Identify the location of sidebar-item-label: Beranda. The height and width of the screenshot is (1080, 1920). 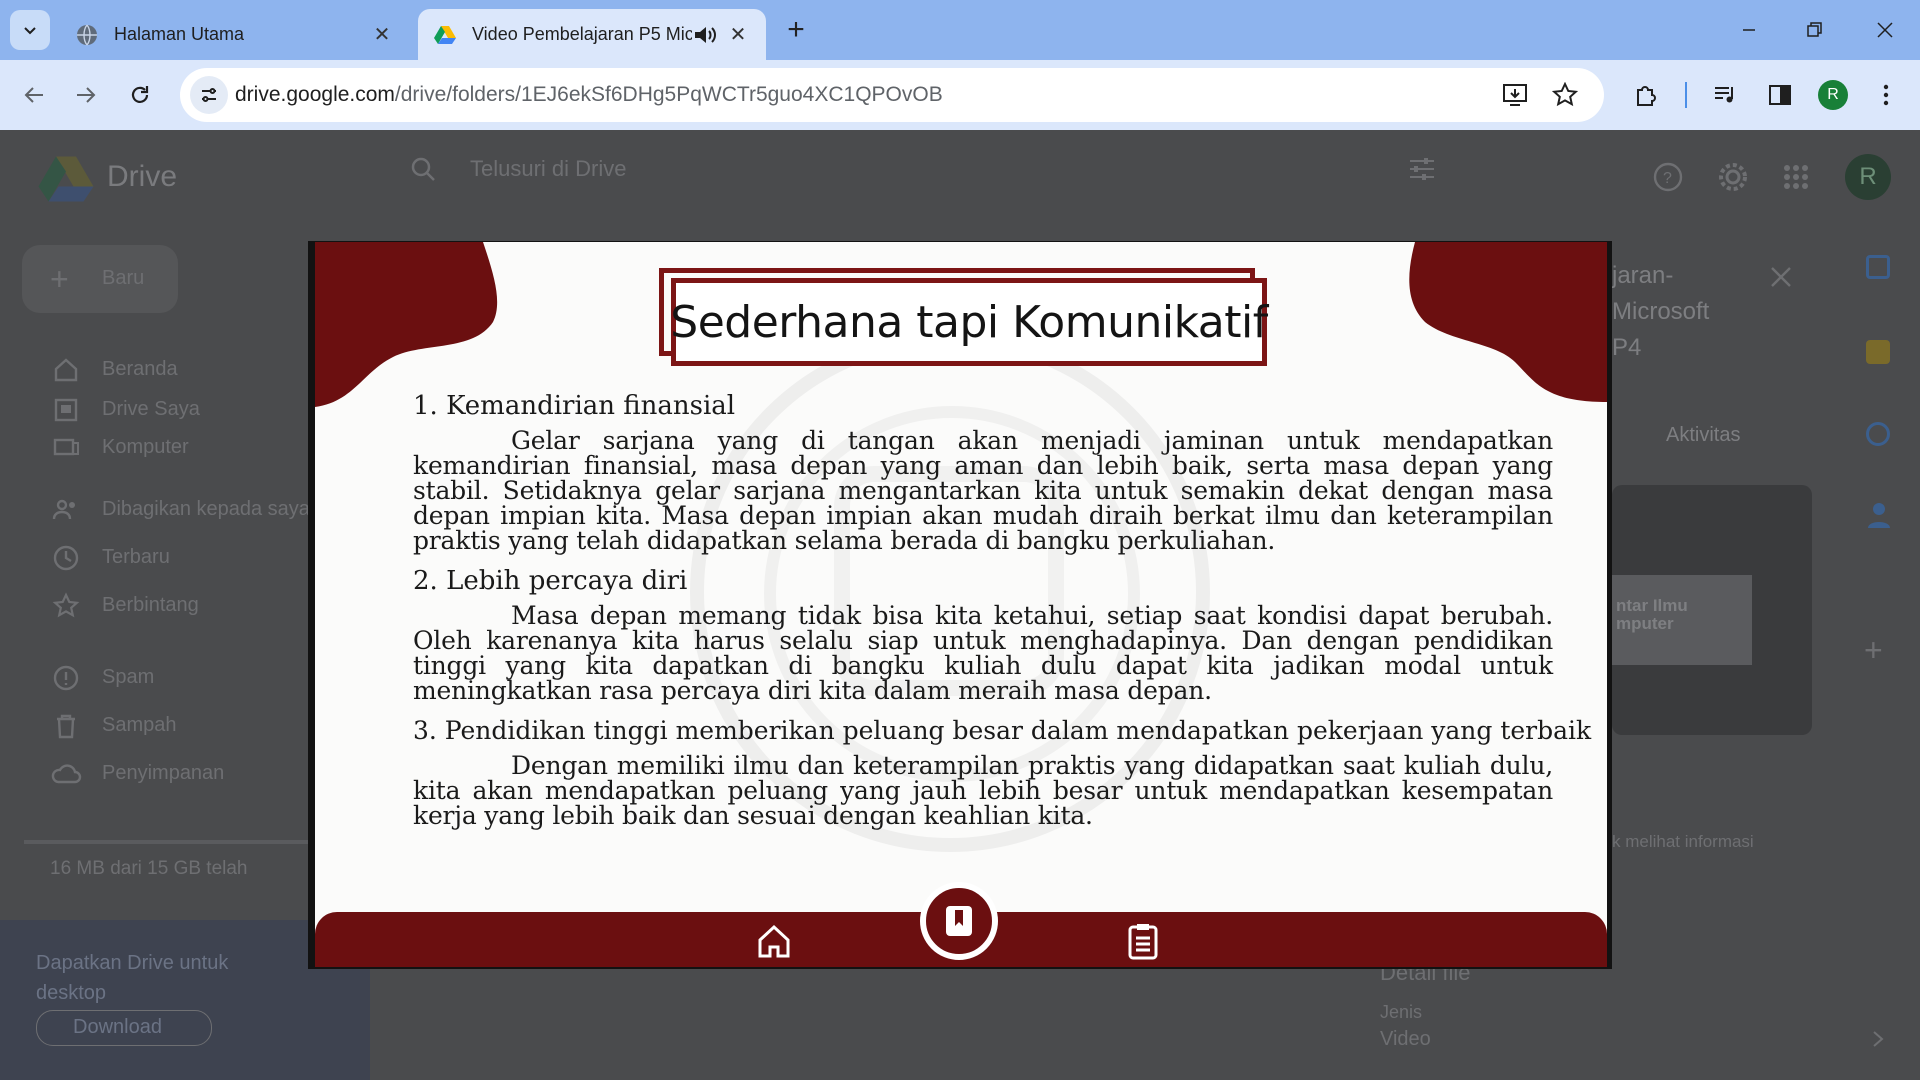
(140, 369).